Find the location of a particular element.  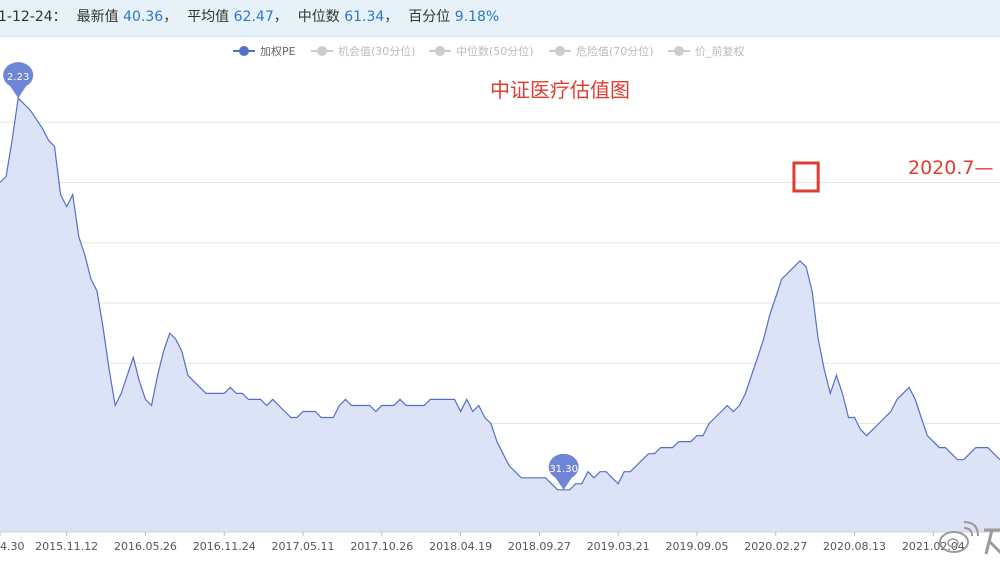

x-tick-label: 4.30 is located at coordinates (12, 546).